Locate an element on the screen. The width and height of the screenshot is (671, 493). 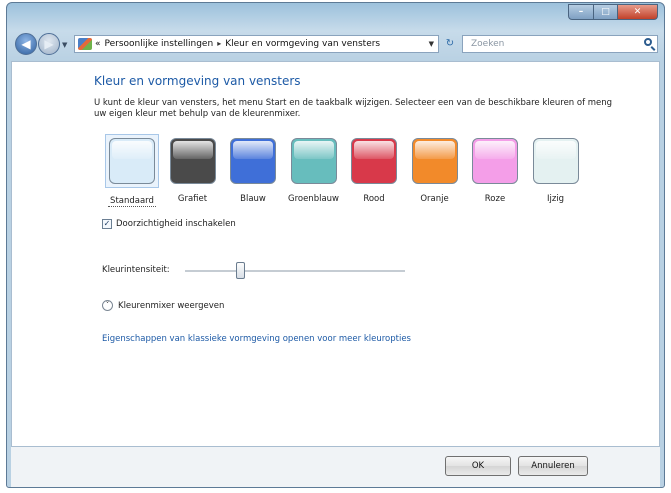
swatch-item: Grafiet is located at coordinates (193, 170).